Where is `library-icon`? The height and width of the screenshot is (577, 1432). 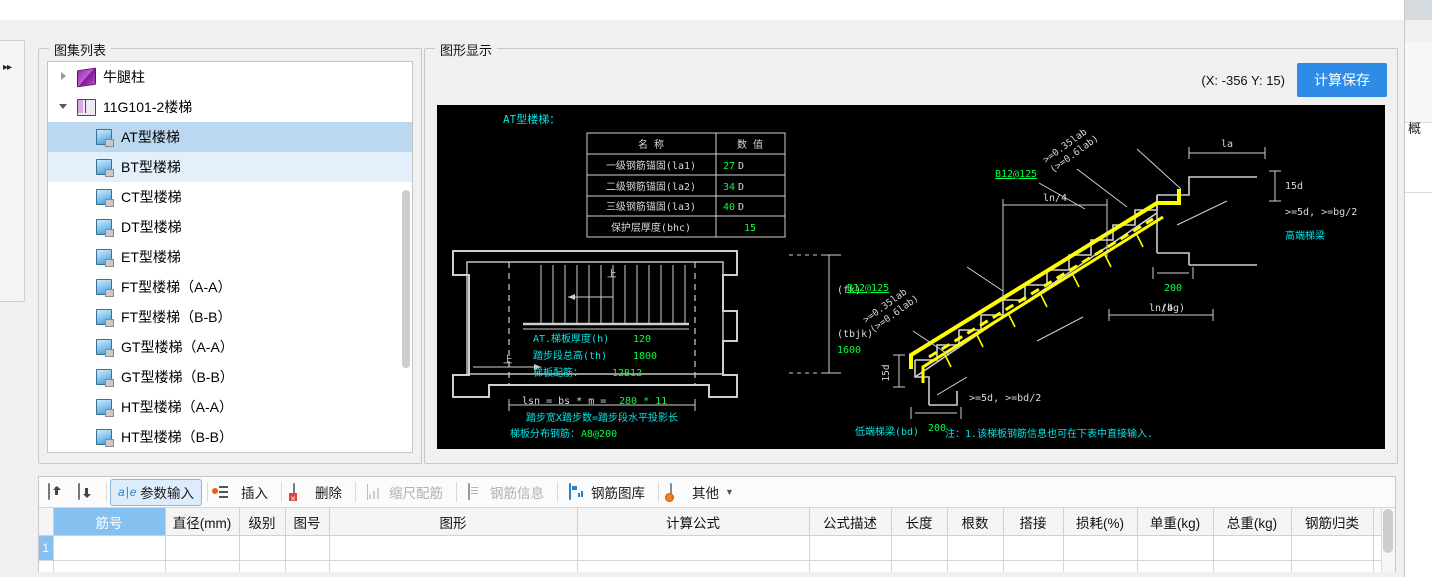
library-icon is located at coordinates (578, 491).